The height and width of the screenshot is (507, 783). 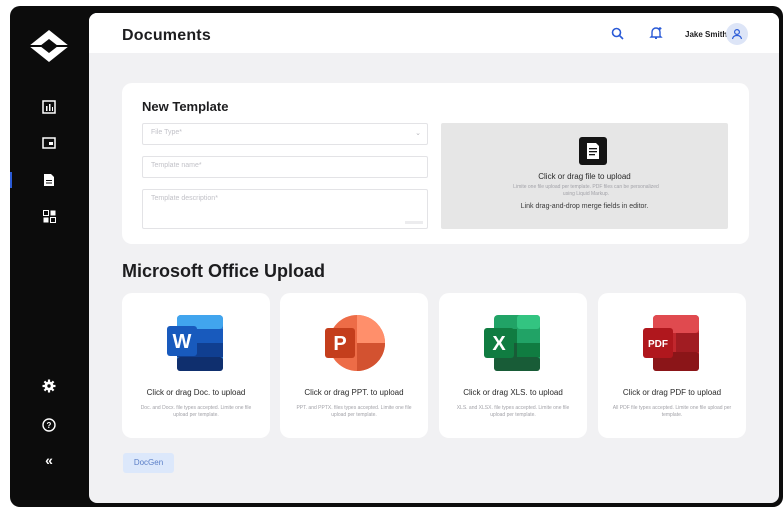 I want to click on help-icon: ?, so click(x=49, y=425).